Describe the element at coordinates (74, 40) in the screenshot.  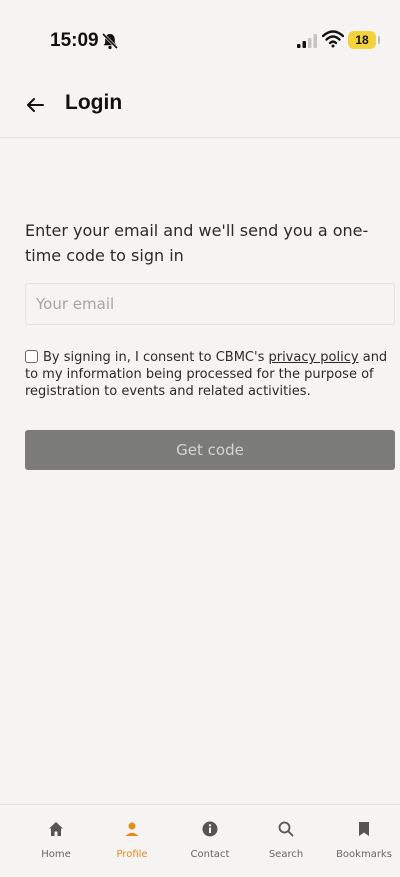
I see `status-time: 15:09` at that location.